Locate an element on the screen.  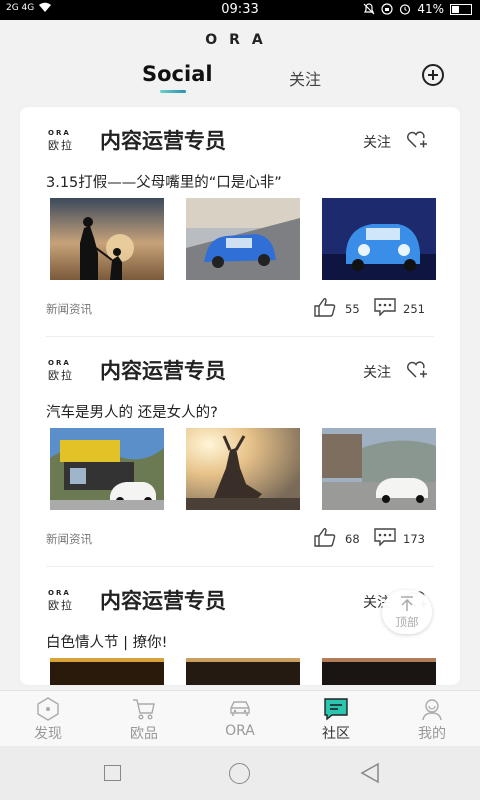
comment-count: 251 is located at coordinates (414, 309).